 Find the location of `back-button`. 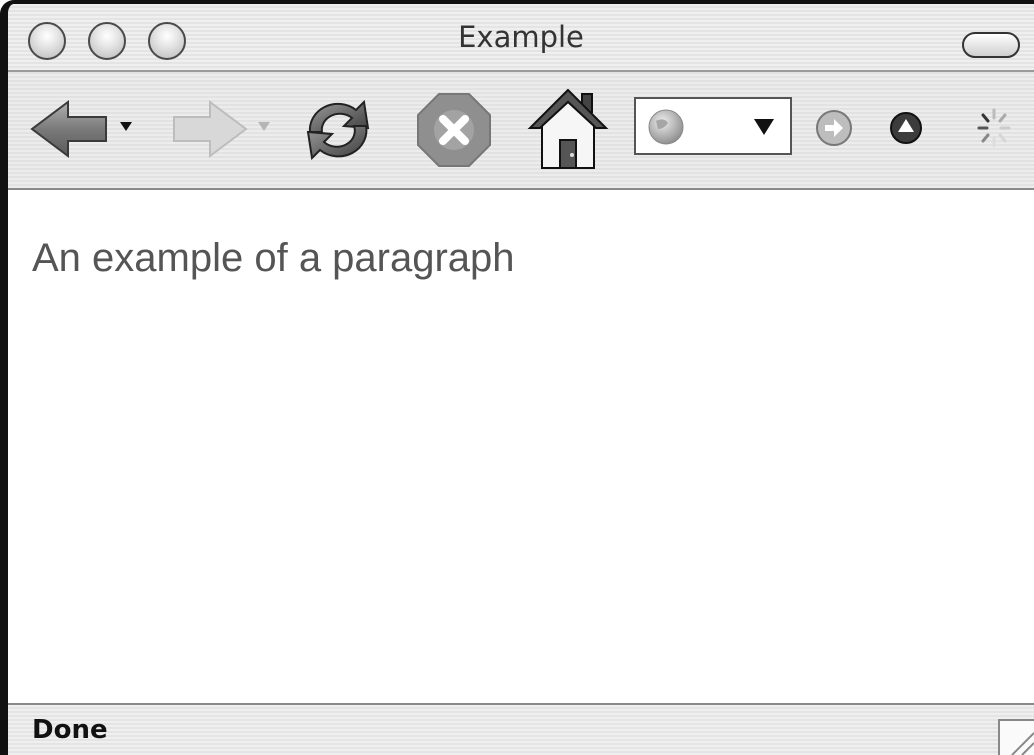

back-button is located at coordinates (83, 129).